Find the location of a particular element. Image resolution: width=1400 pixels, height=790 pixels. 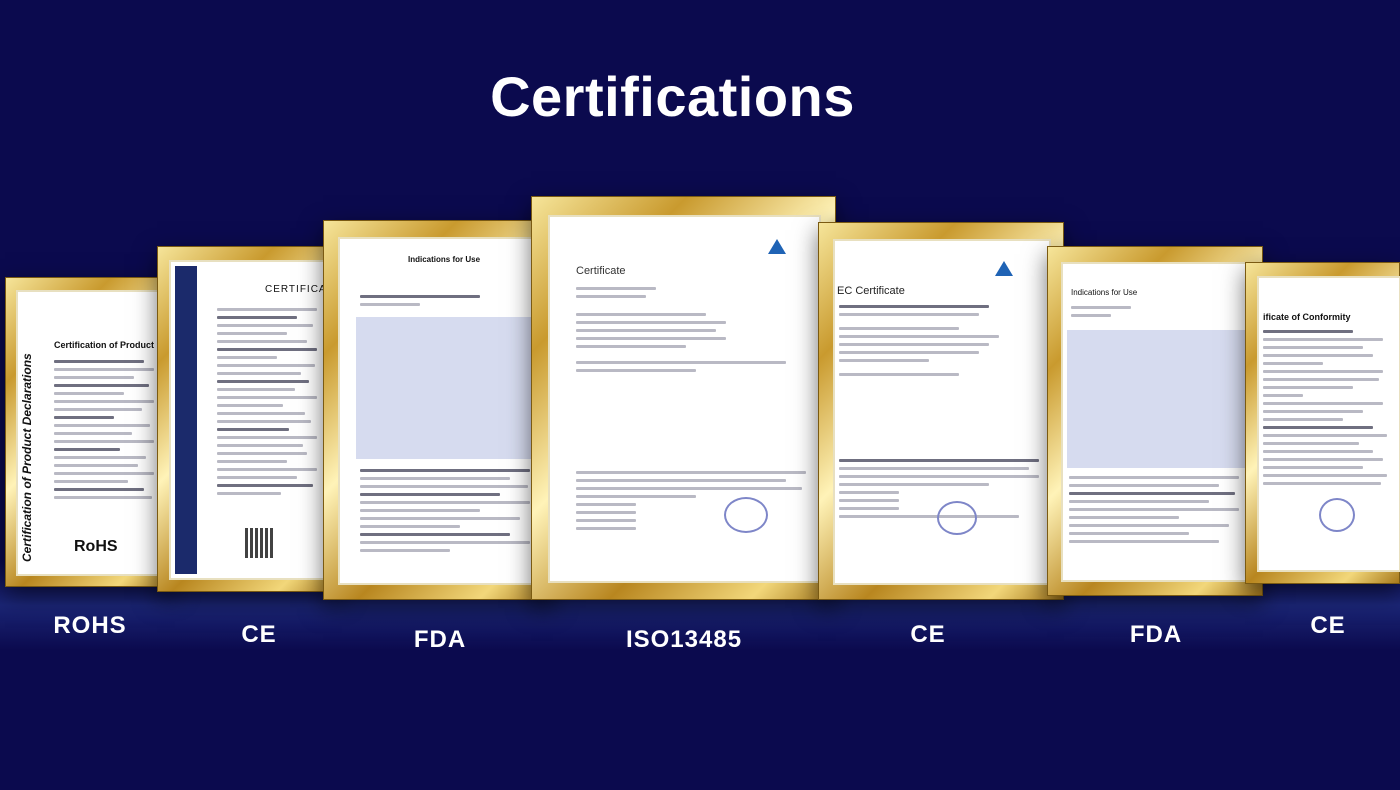

caption-ce-3: CE is located at coordinates (1328, 625).